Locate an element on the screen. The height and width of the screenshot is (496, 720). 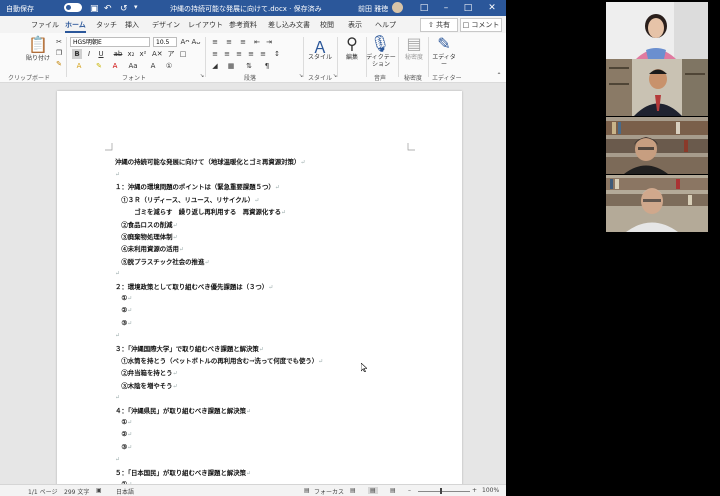
underline-button: U is located at coordinates (101, 54).